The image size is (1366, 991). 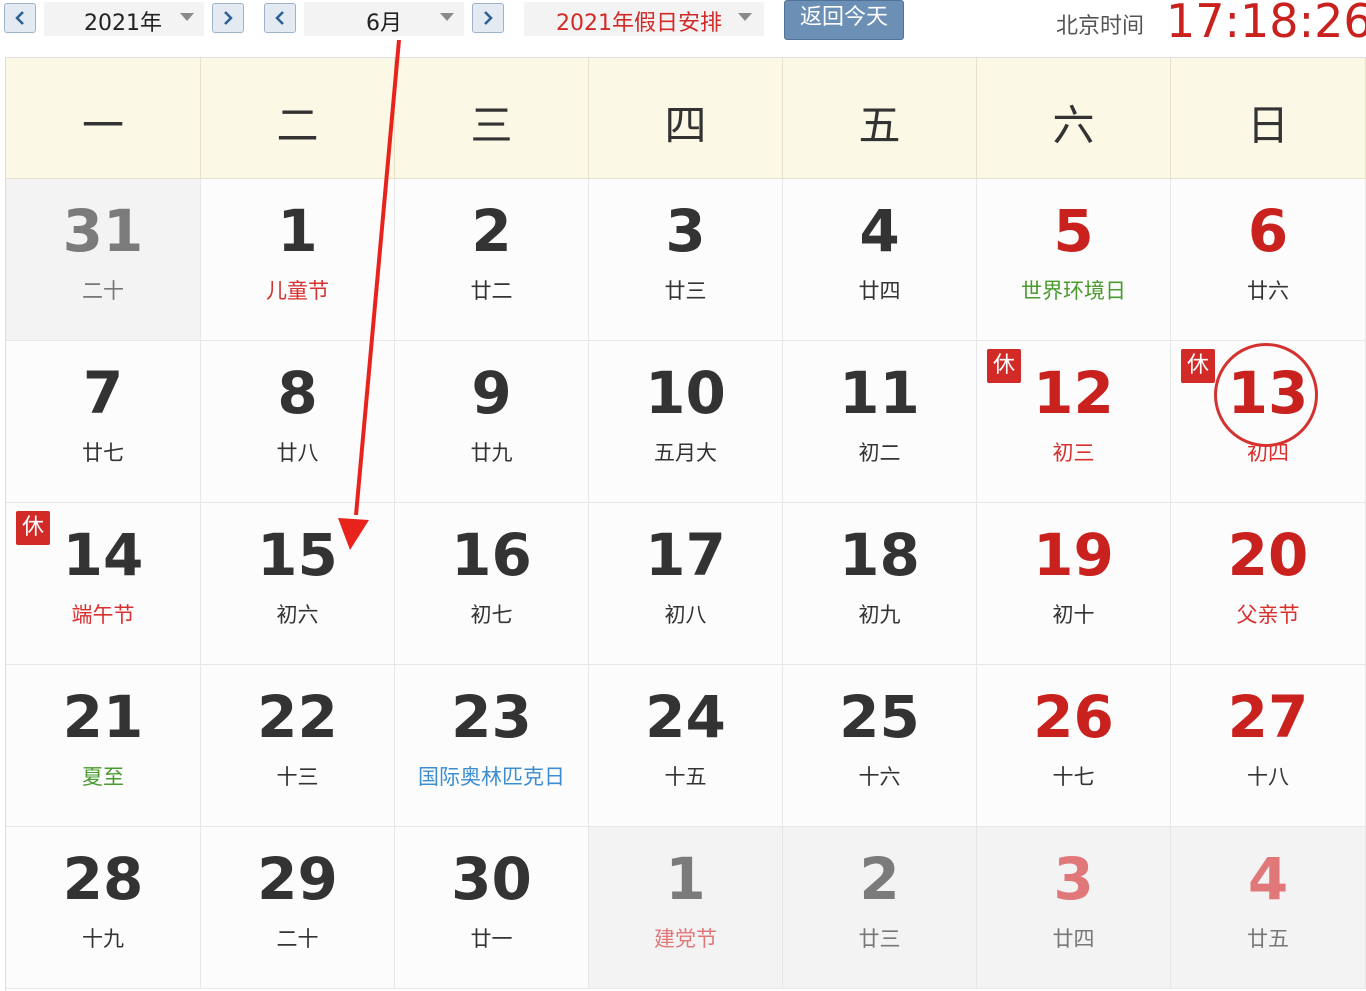 What do you see at coordinates (1073, 717) in the screenshot?
I see `day-number: 26` at bounding box center [1073, 717].